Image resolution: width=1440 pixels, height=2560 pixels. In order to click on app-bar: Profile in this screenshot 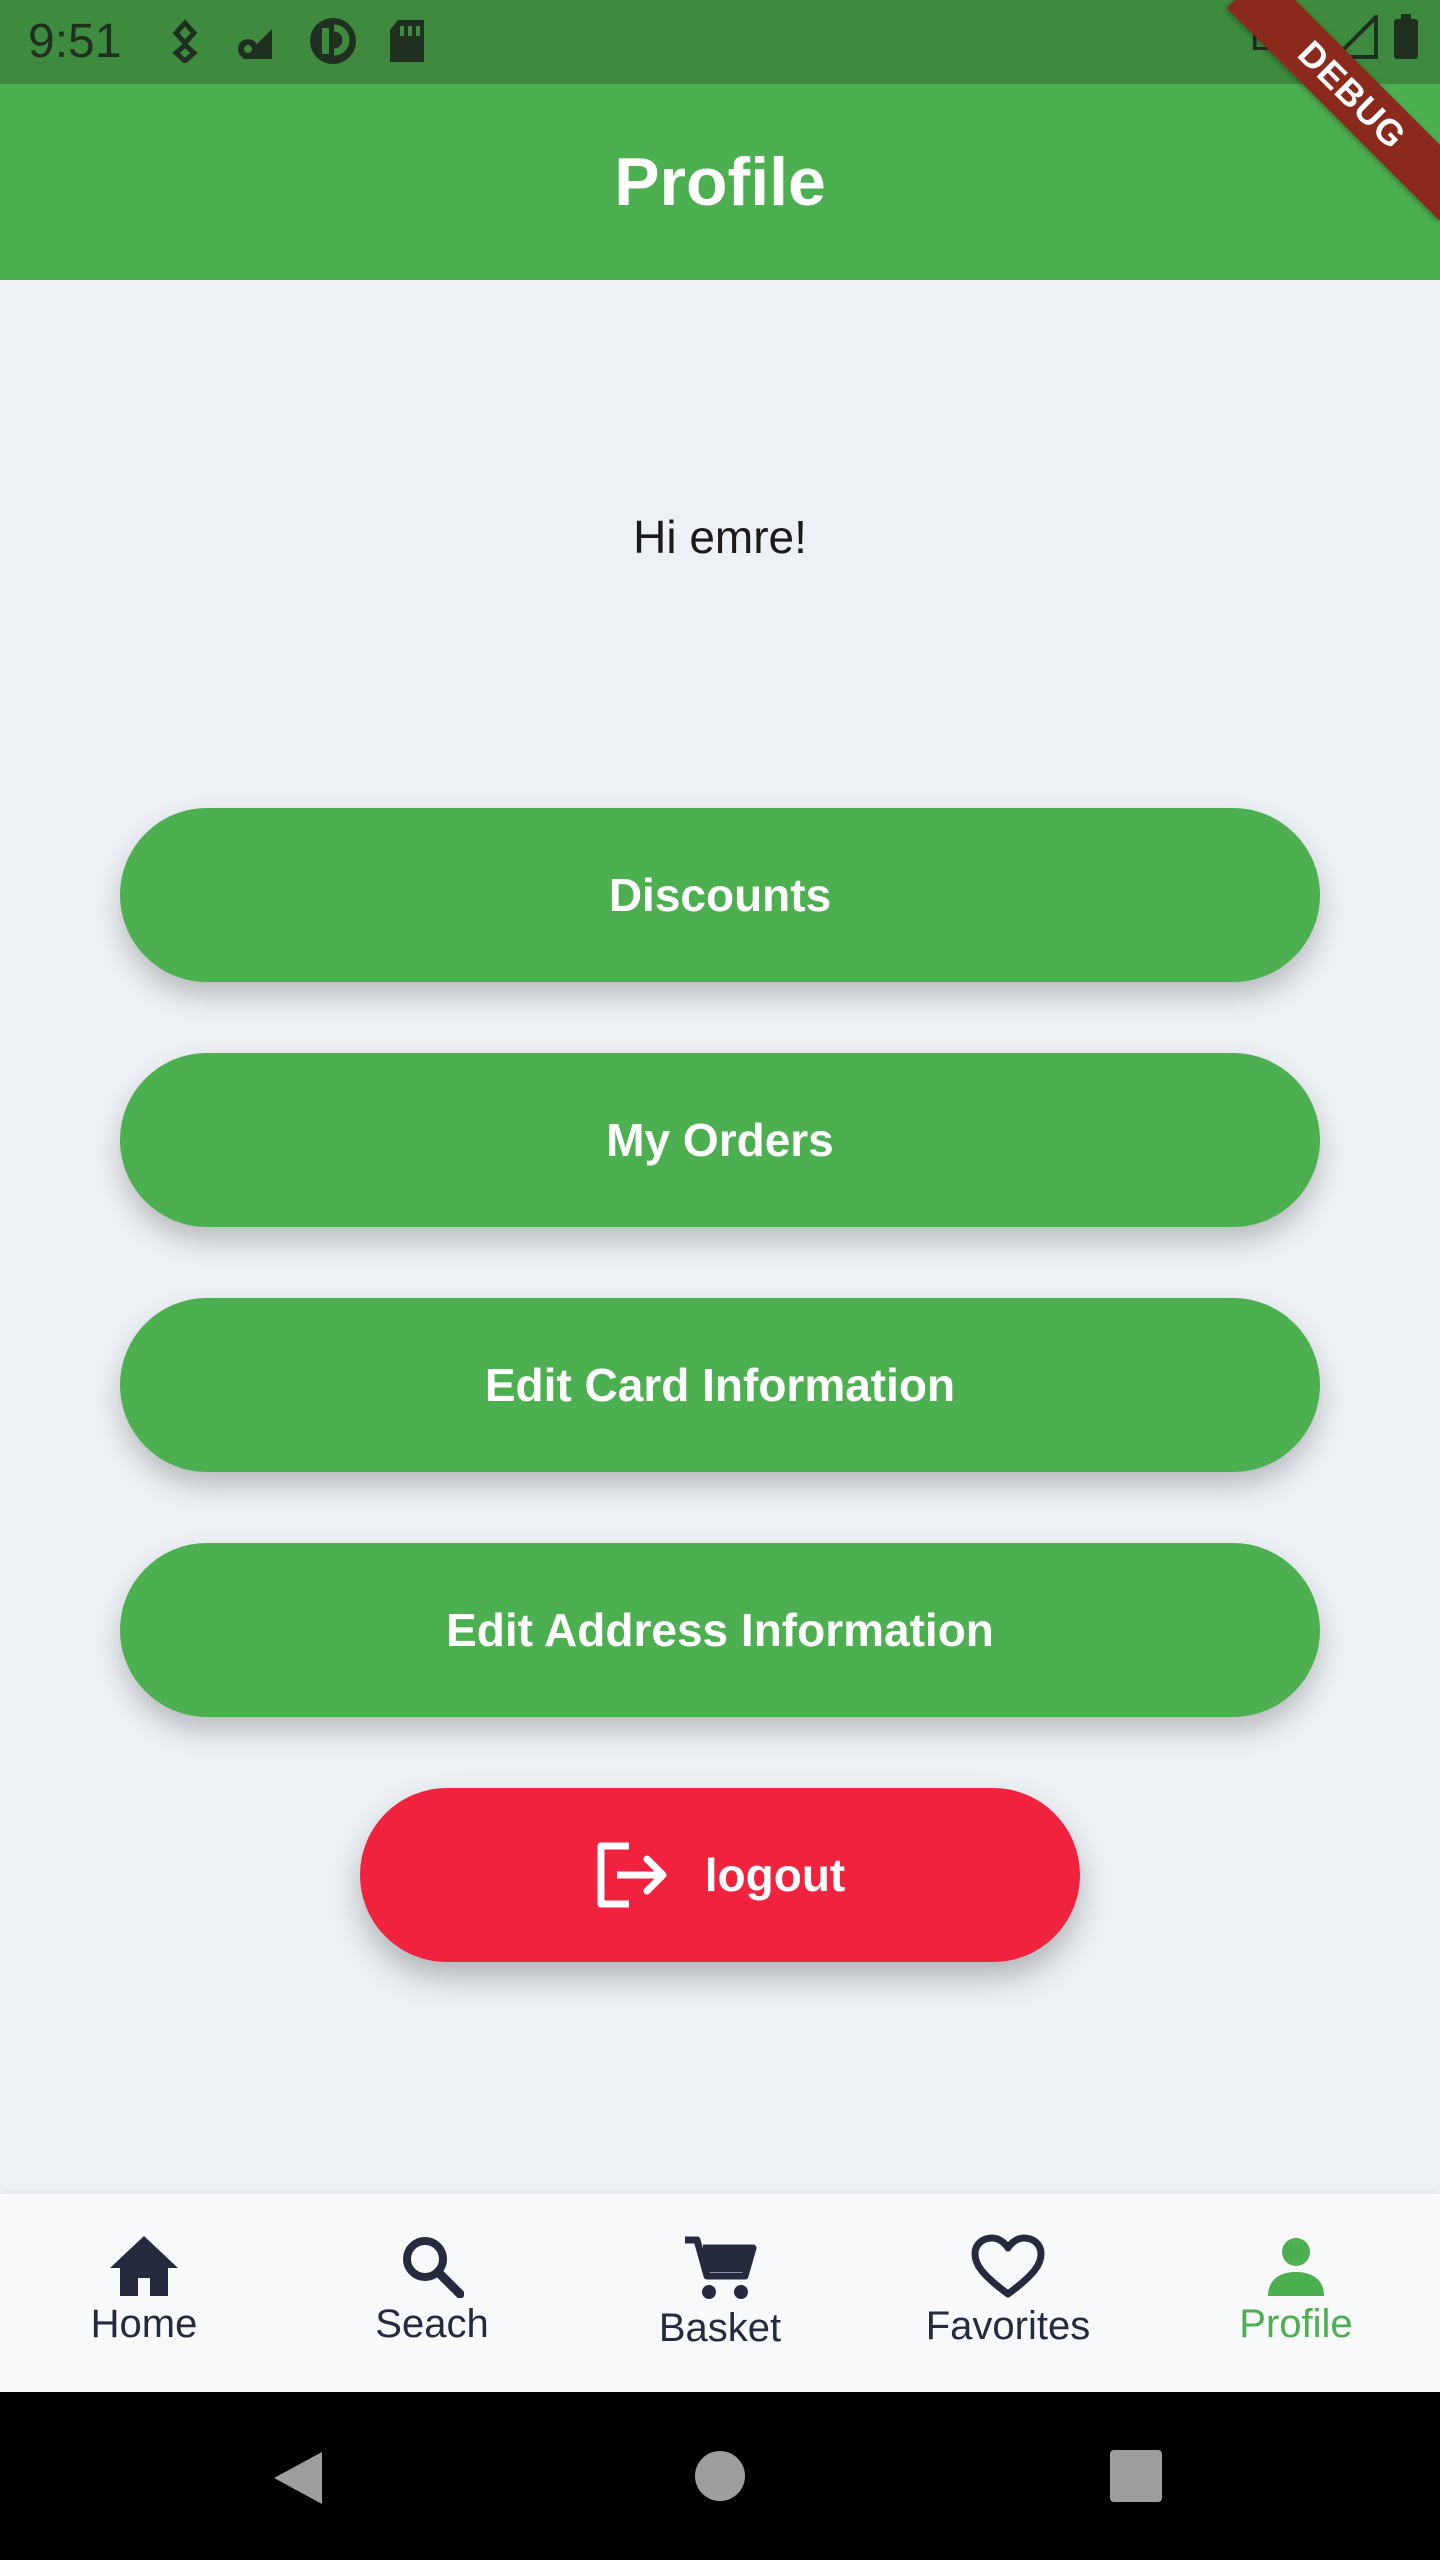, I will do `click(720, 182)`.